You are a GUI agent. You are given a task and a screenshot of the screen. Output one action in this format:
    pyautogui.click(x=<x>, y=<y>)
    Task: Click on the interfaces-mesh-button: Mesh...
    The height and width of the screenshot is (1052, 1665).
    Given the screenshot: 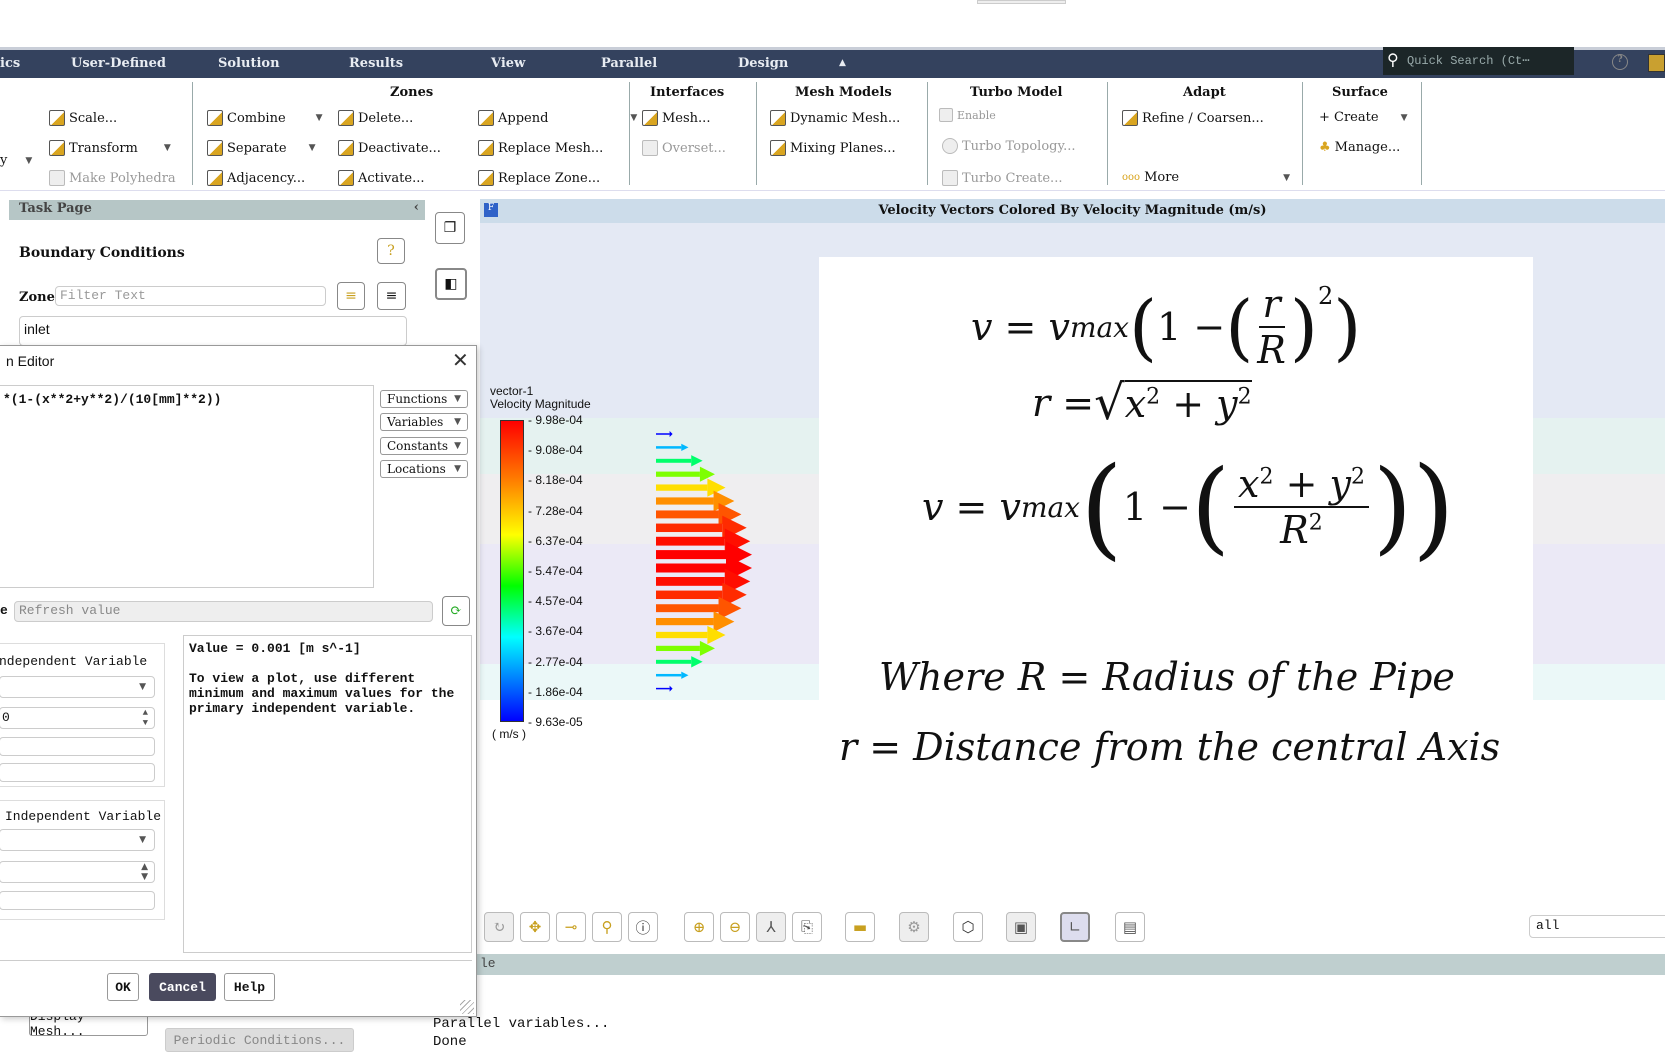 What is the action you would take?
    pyautogui.click(x=676, y=118)
    